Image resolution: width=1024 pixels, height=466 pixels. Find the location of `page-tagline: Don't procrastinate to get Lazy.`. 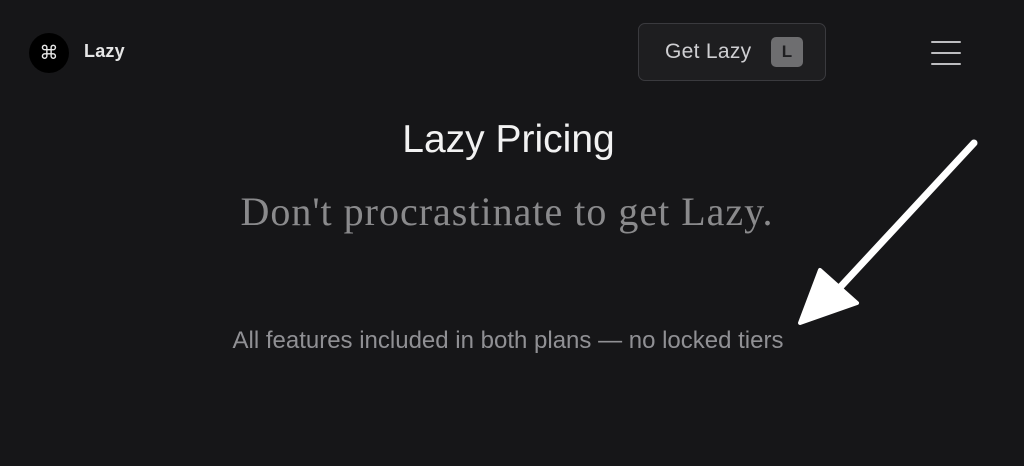

page-tagline: Don't procrastinate to get Lazy. is located at coordinates (507, 211).